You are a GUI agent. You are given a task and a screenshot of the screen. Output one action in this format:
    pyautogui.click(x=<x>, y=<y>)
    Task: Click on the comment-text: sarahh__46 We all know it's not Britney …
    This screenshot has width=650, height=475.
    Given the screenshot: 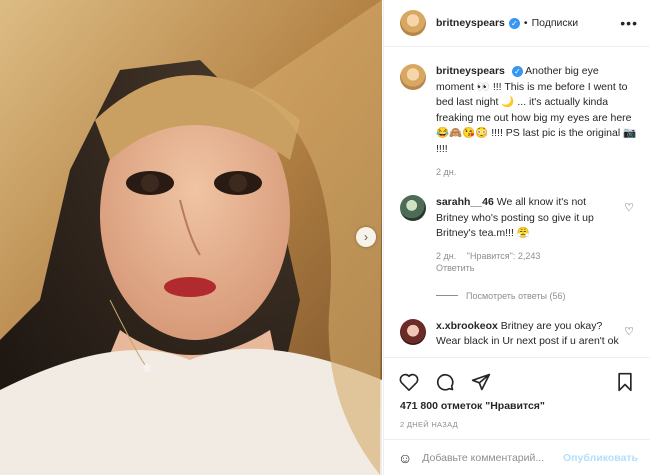 What is the action you would take?
    pyautogui.click(x=528, y=218)
    